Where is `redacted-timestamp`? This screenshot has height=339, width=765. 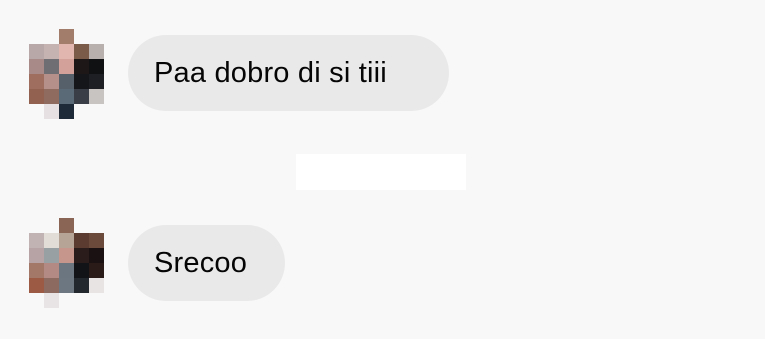
redacted-timestamp is located at coordinates (381, 172).